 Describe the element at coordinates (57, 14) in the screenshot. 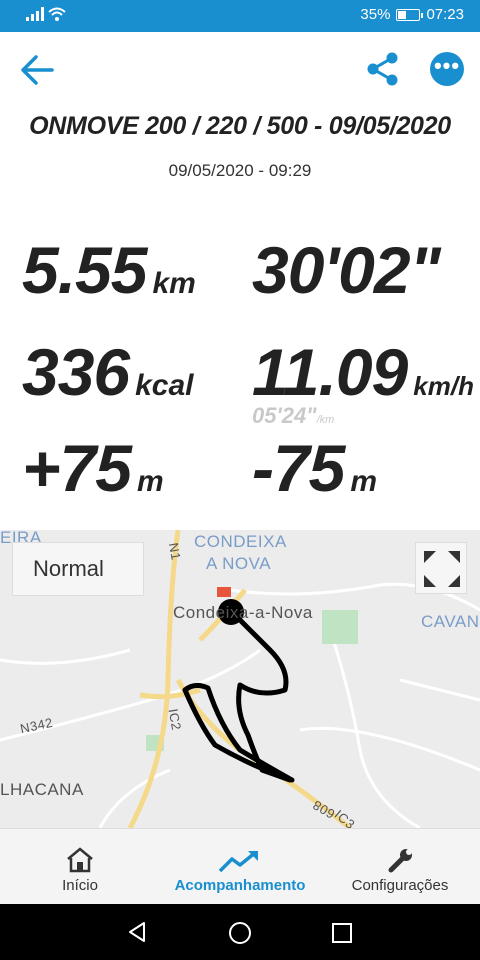

I see `wifi-icon` at that location.